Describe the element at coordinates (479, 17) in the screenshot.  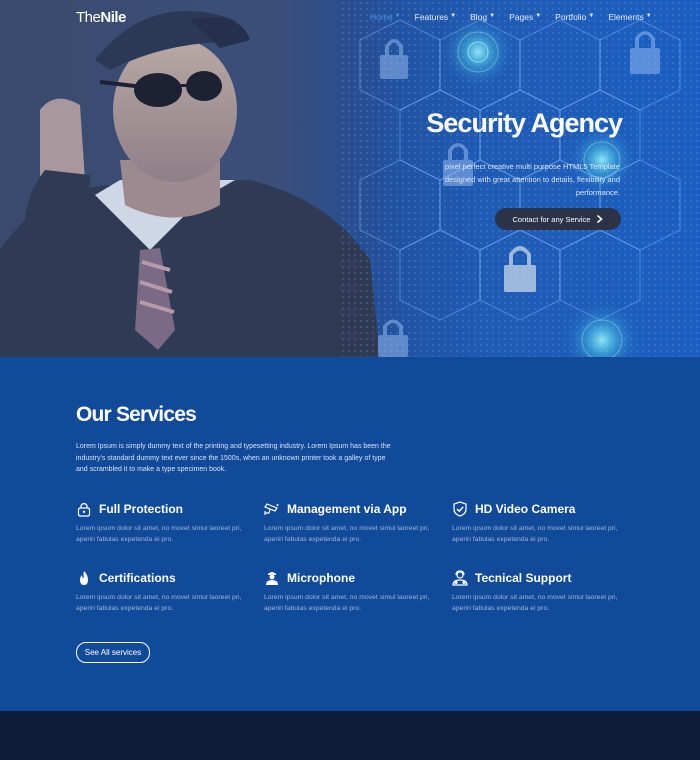
I see `nav-label: Blog` at that location.